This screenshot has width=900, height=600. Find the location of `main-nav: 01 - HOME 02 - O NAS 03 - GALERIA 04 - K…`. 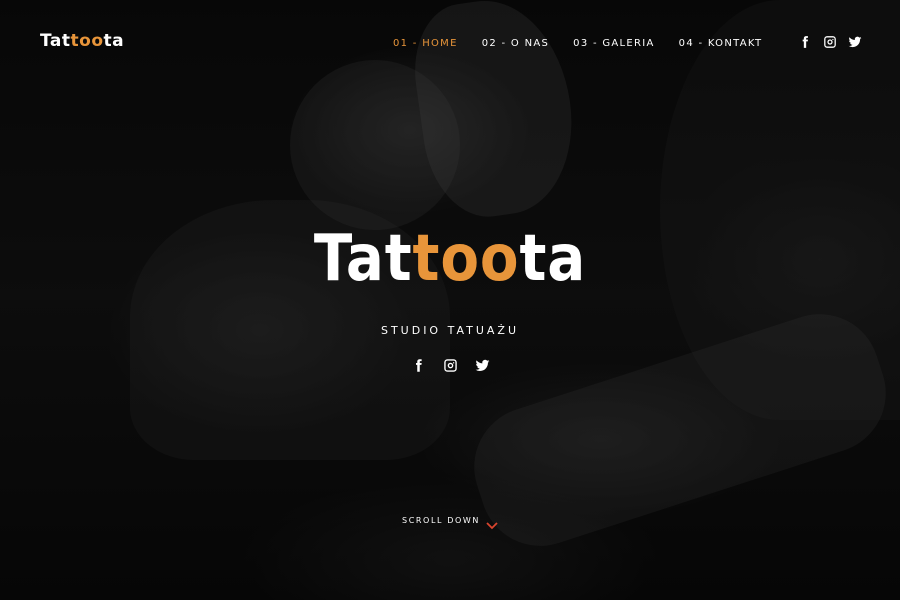

main-nav: 01 - HOME 02 - O NAS 03 - GALERIA 04 - K… is located at coordinates (577, 43).